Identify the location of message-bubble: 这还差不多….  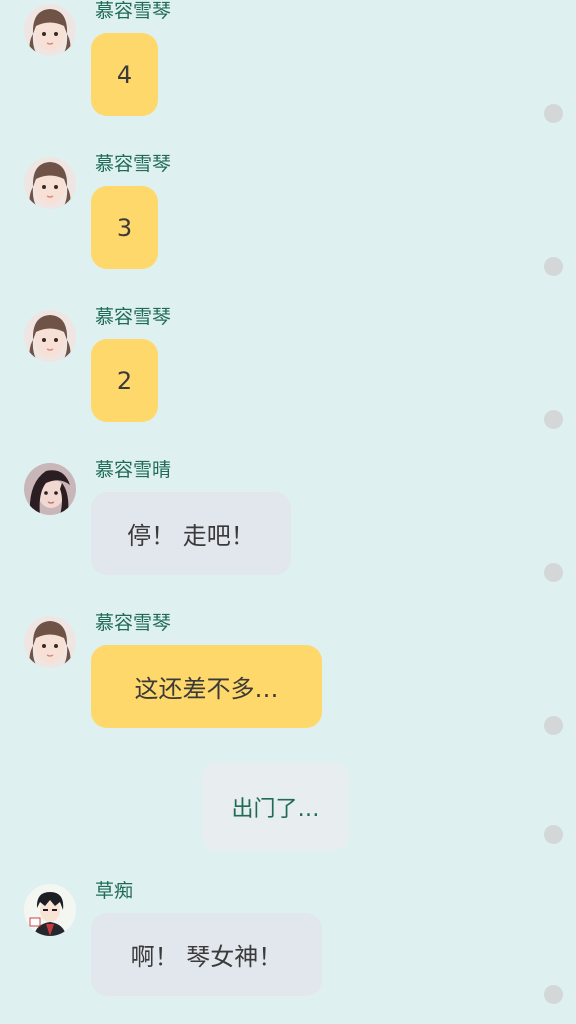
(206, 686).